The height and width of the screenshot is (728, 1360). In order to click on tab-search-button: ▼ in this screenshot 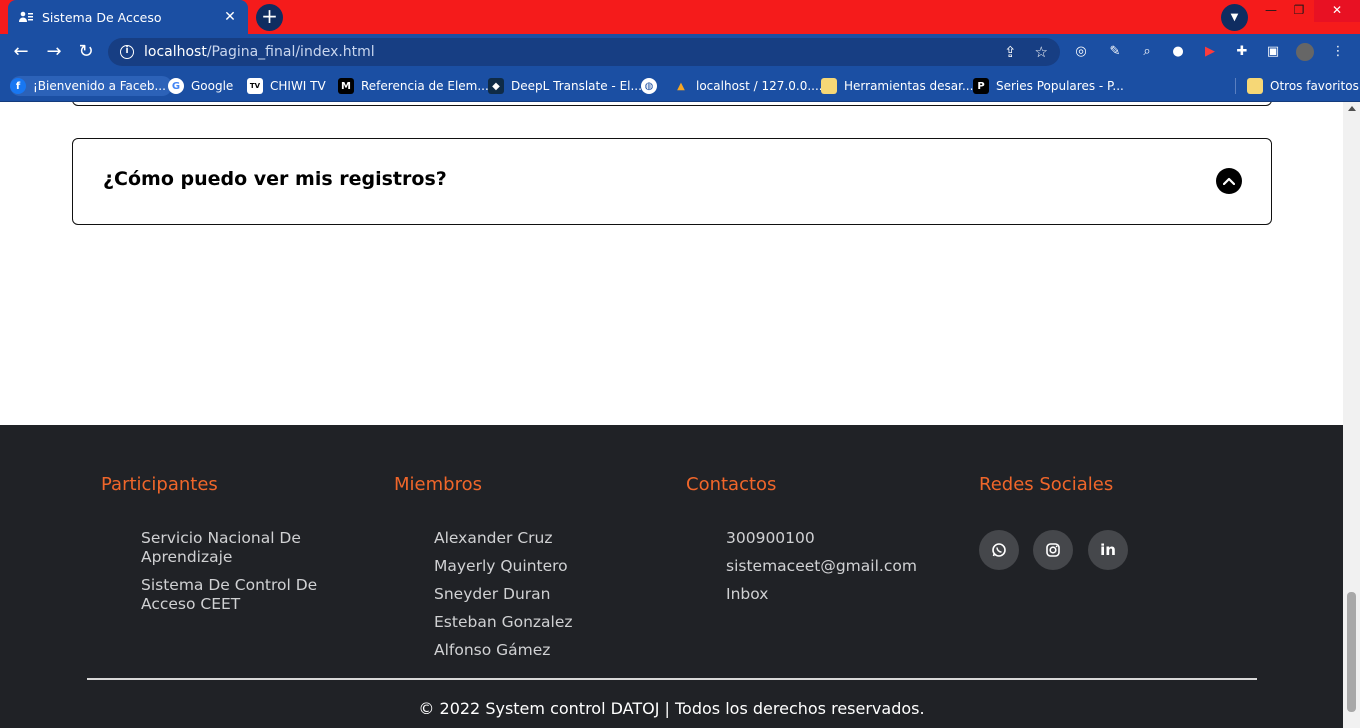, I will do `click(1234, 17)`.